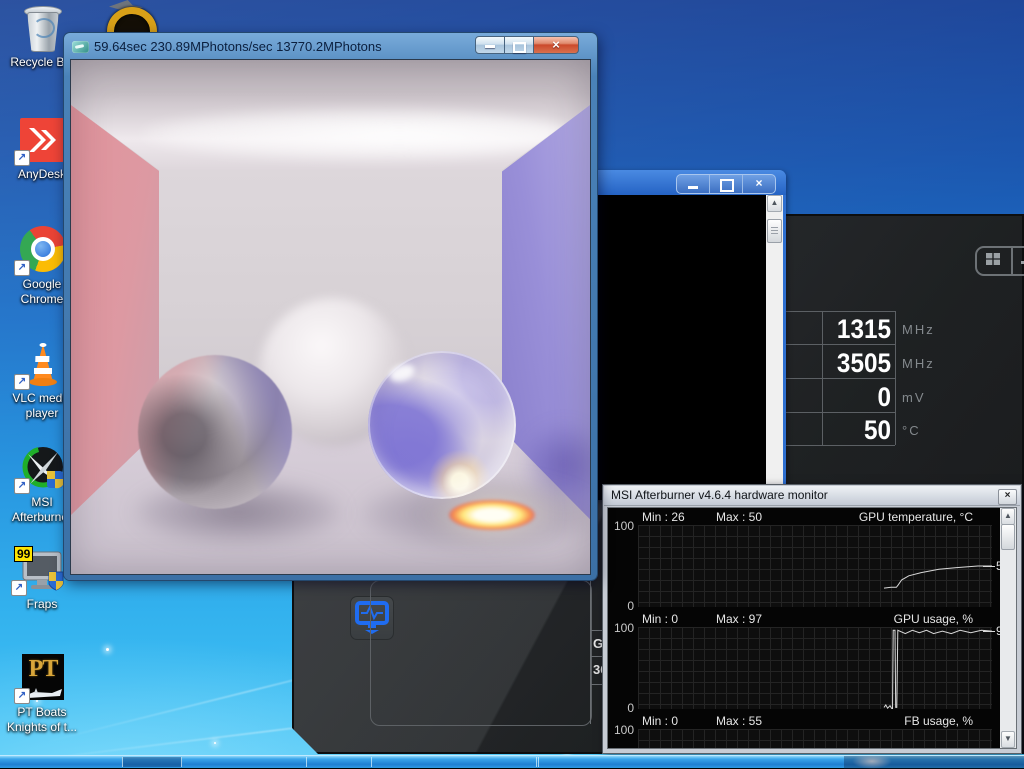 The image size is (1024, 769). What do you see at coordinates (40, 365) in the screenshot?
I see `vlc-icon: ↗` at bounding box center [40, 365].